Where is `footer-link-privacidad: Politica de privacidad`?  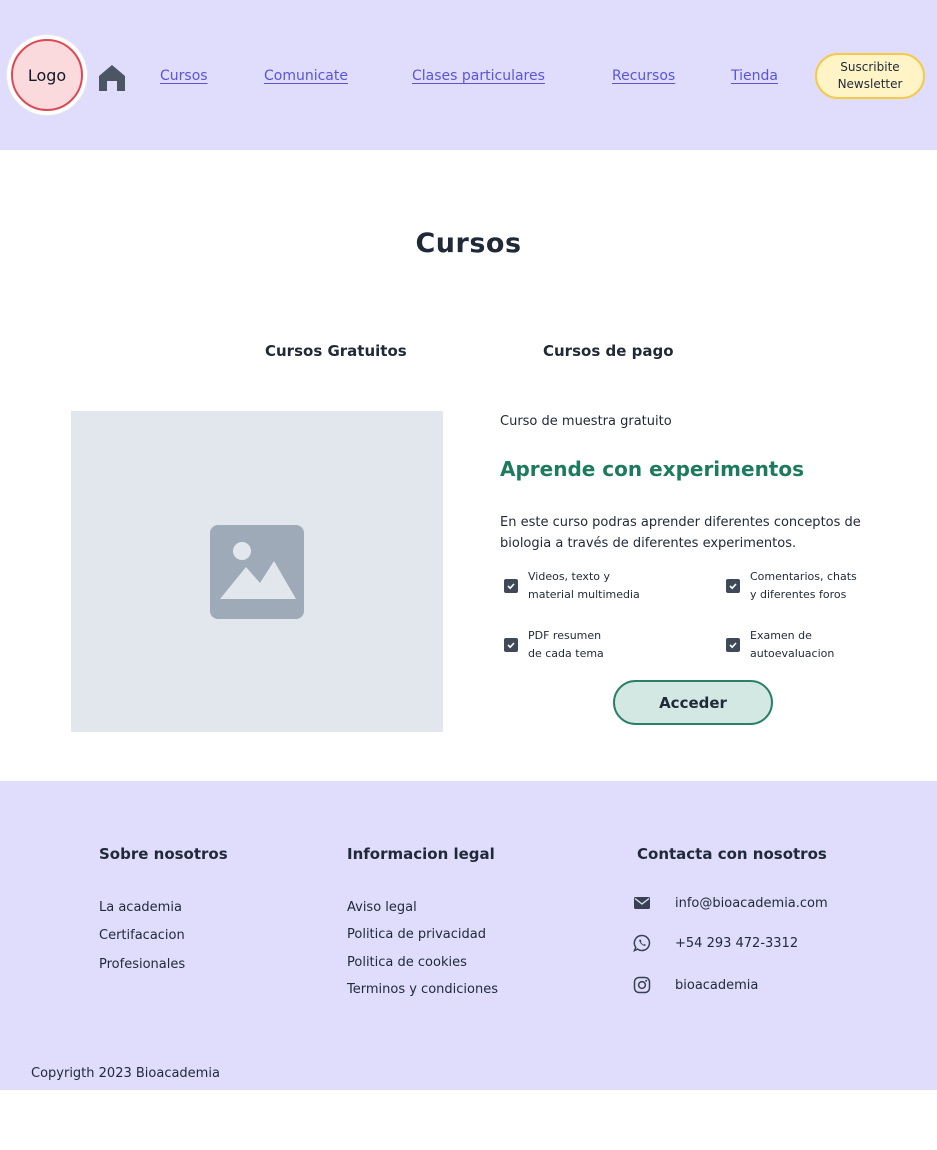 footer-link-privacidad: Politica de privacidad is located at coordinates (416, 934).